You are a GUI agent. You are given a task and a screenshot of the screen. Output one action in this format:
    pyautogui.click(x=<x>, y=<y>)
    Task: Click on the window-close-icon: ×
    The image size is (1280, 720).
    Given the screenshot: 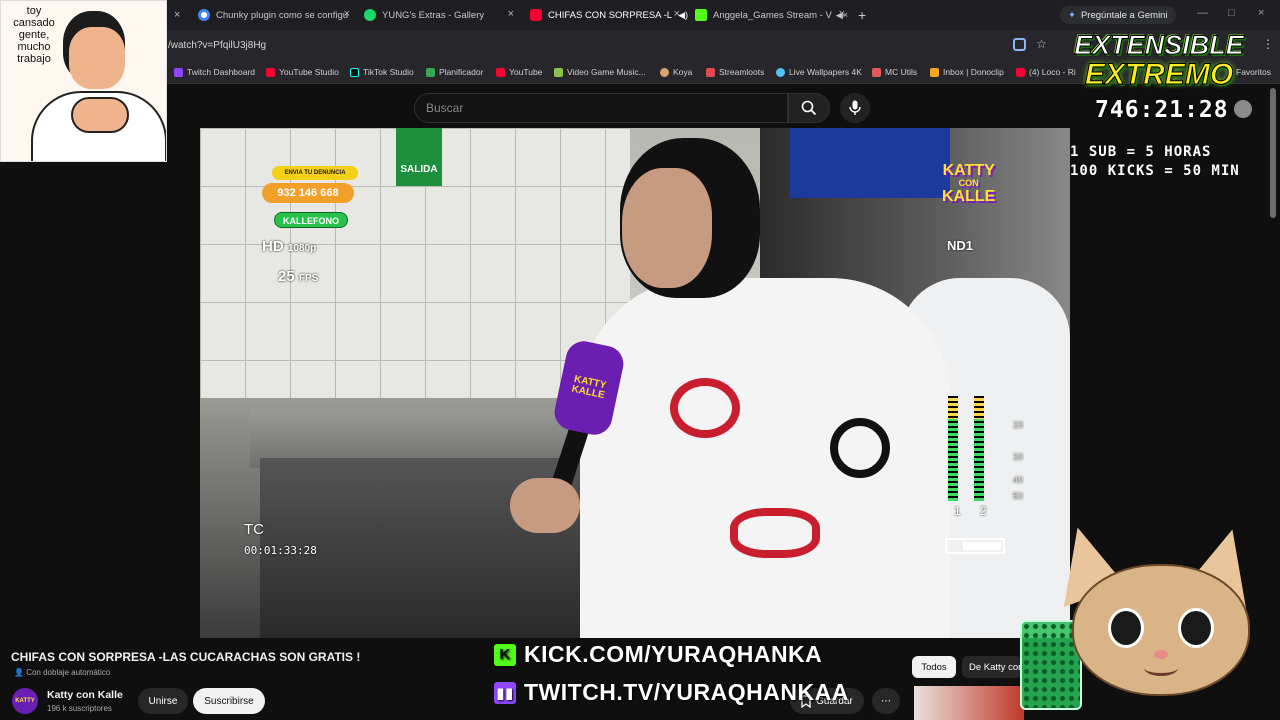 What is the action you would take?
    pyautogui.click(x=1261, y=13)
    